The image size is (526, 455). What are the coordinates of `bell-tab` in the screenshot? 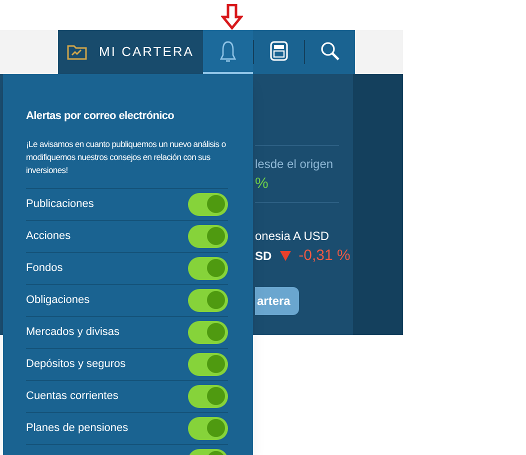 It's located at (228, 52).